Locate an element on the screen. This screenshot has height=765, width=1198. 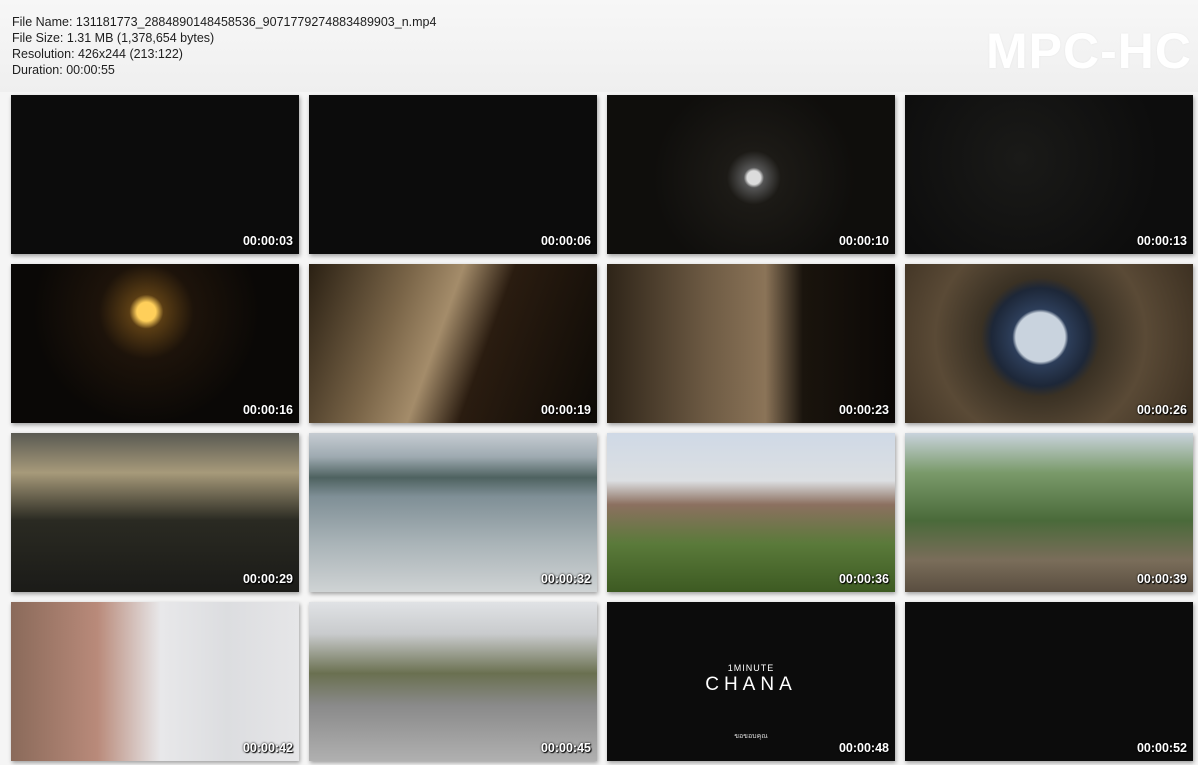
duration-text: Duration: 00:00:55 is located at coordinates (63, 70).